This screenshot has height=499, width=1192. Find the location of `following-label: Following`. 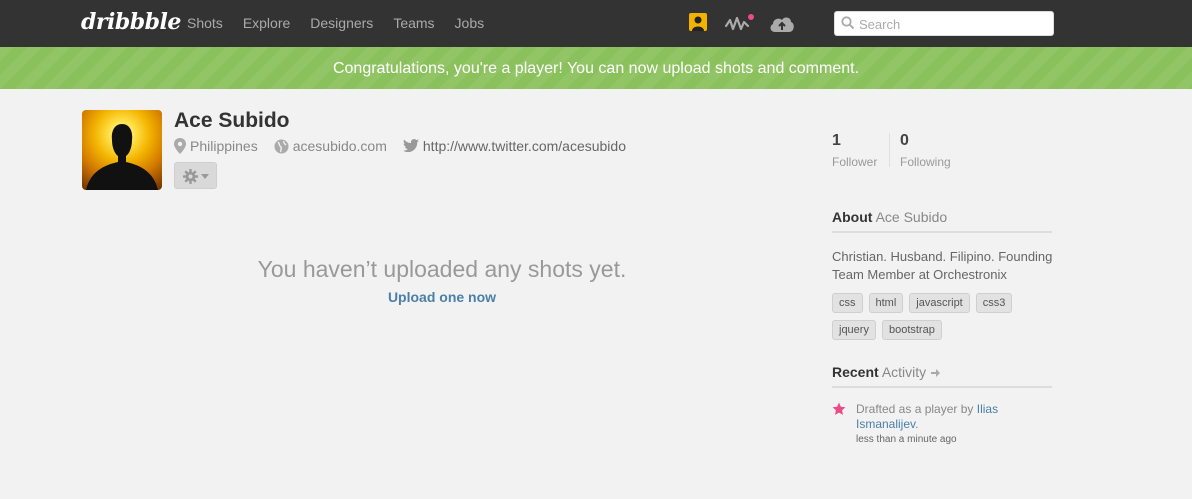

following-label: Following is located at coordinates (925, 162).